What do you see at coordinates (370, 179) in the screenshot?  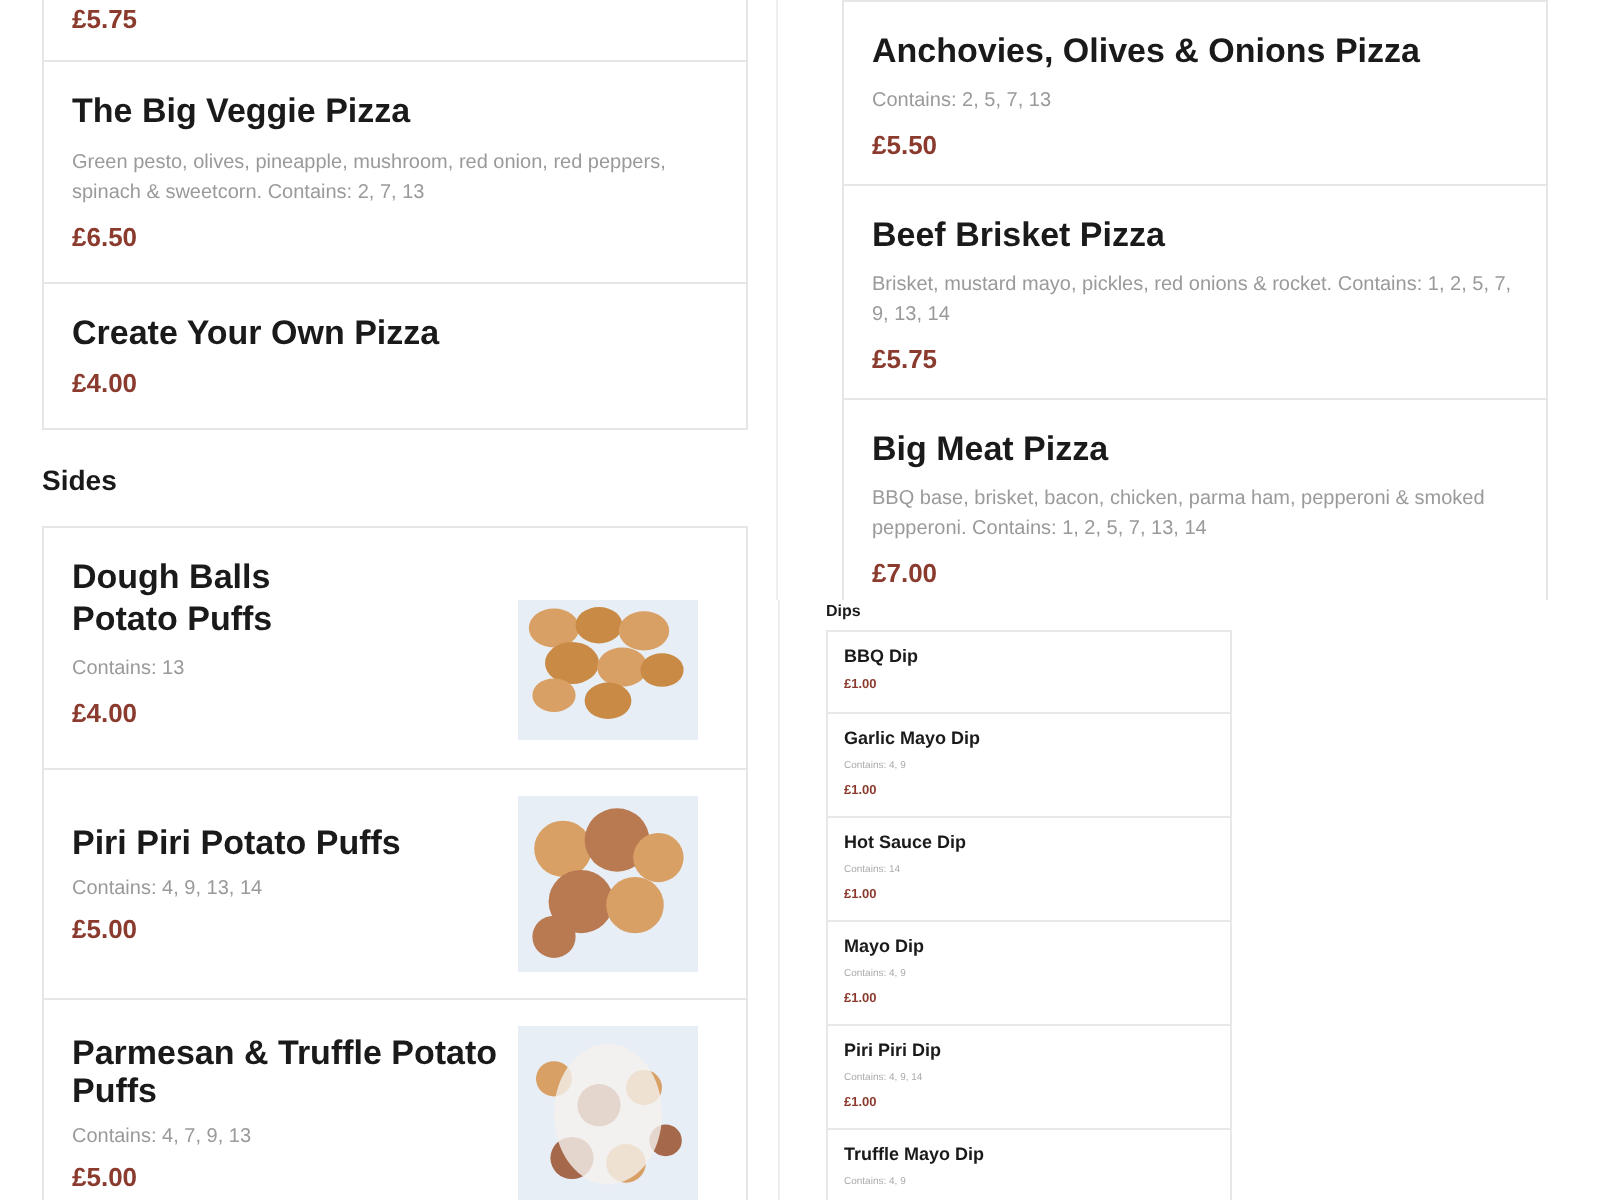 I see `item-description: Green pesto, olives, pineapple, mushroom, red onion, red peppers, spinach & sweetcorn. Contains: 2, 7, 13` at bounding box center [370, 179].